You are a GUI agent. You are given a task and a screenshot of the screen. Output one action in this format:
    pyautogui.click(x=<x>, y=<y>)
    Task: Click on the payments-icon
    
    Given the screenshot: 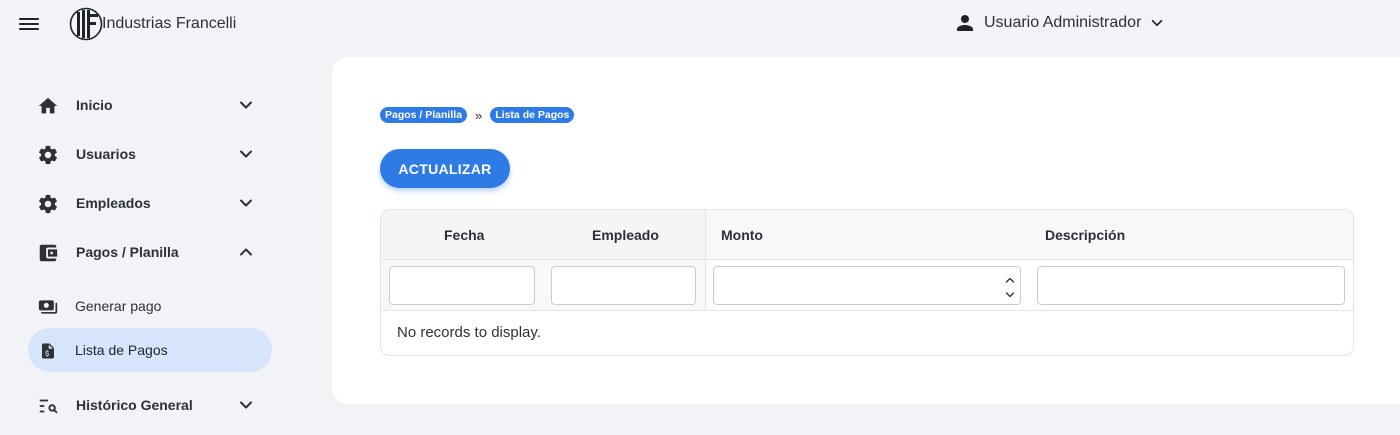 What is the action you would take?
    pyautogui.click(x=48, y=307)
    